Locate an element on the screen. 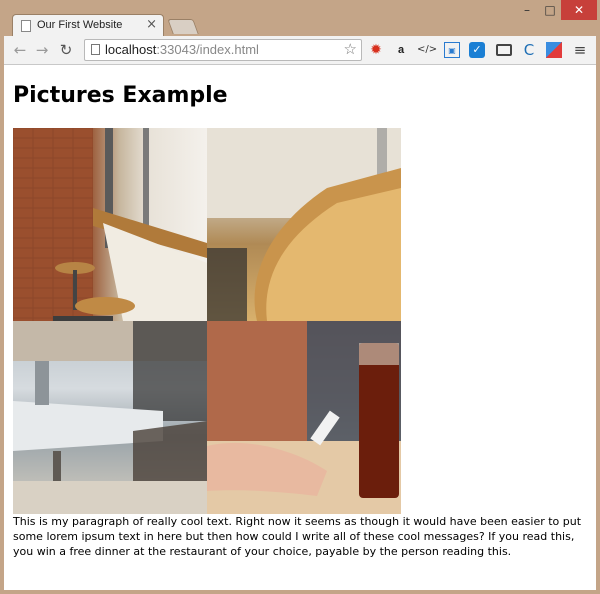 The width and height of the screenshot is (600, 594). picture-wooden-counter is located at coordinates (304, 224).